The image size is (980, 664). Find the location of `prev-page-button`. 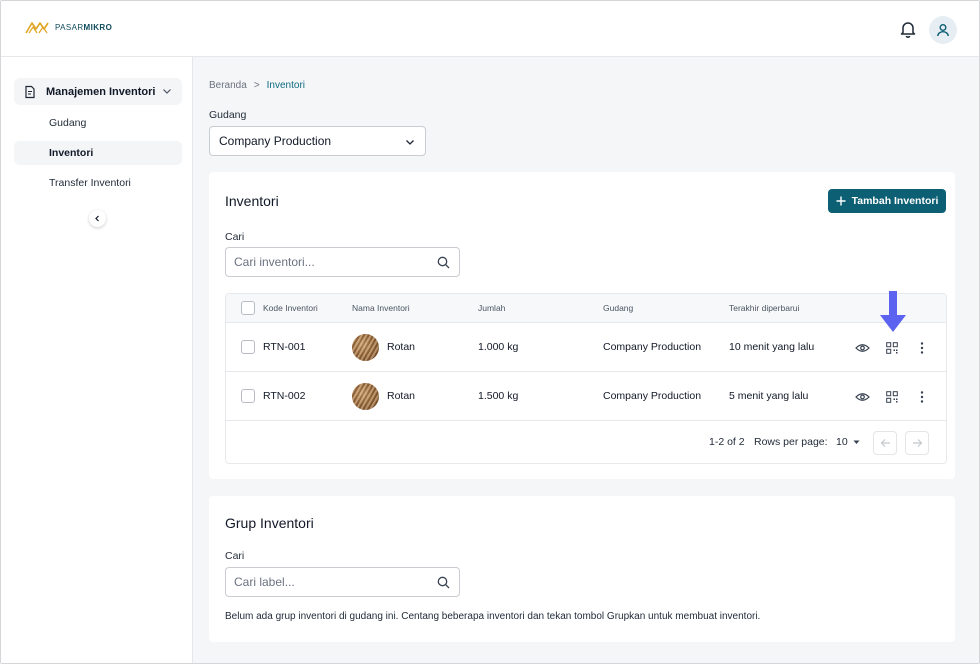

prev-page-button is located at coordinates (885, 443).